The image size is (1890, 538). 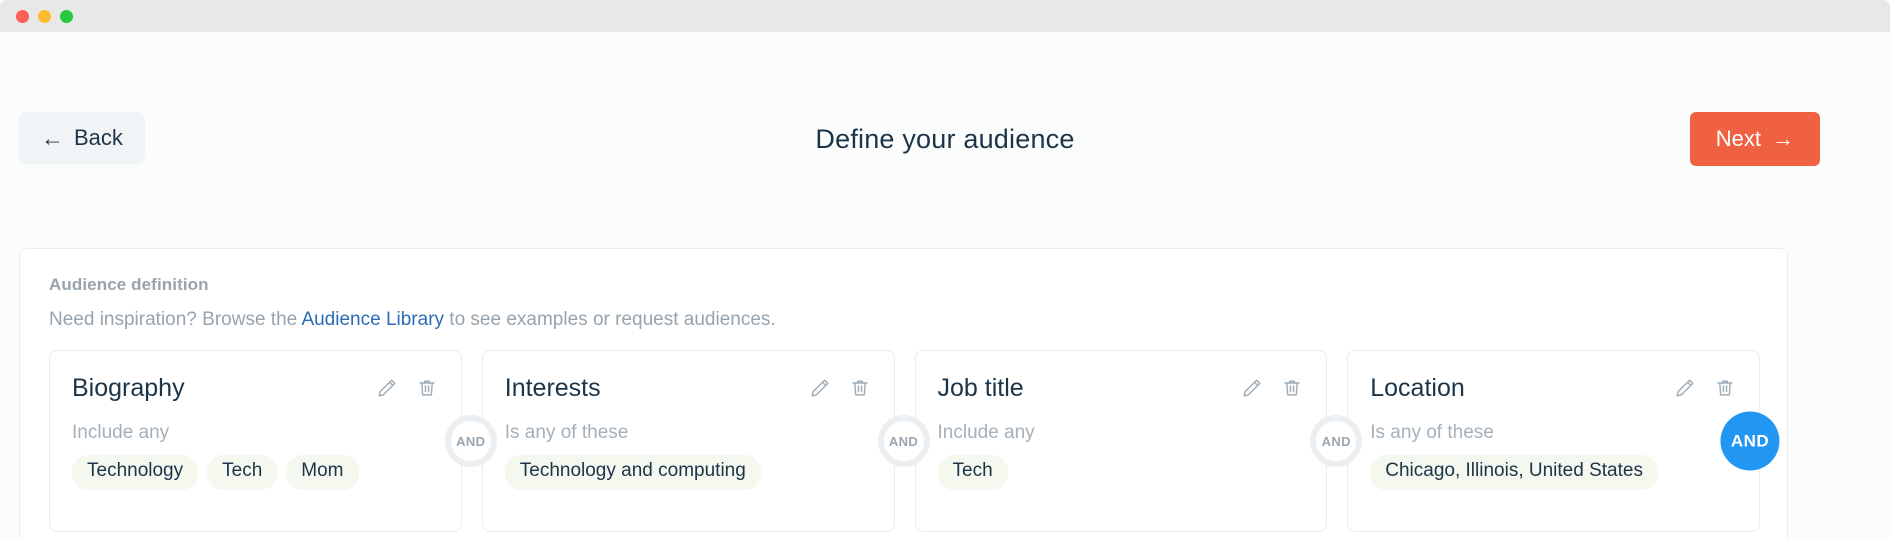 I want to click on maximize-window-button, so click(x=66, y=16).